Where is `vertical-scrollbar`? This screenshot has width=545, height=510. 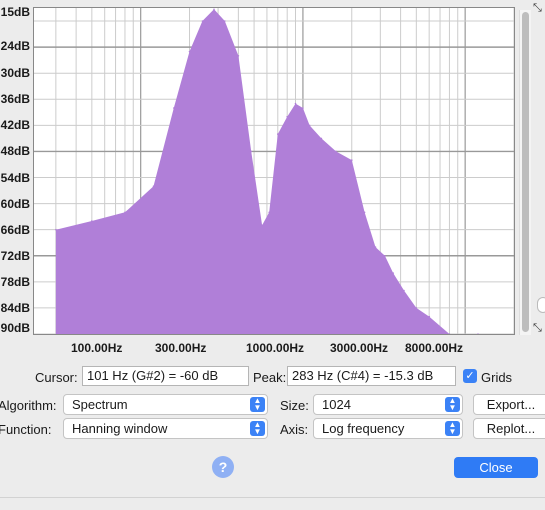 vertical-scrollbar is located at coordinates (525, 172).